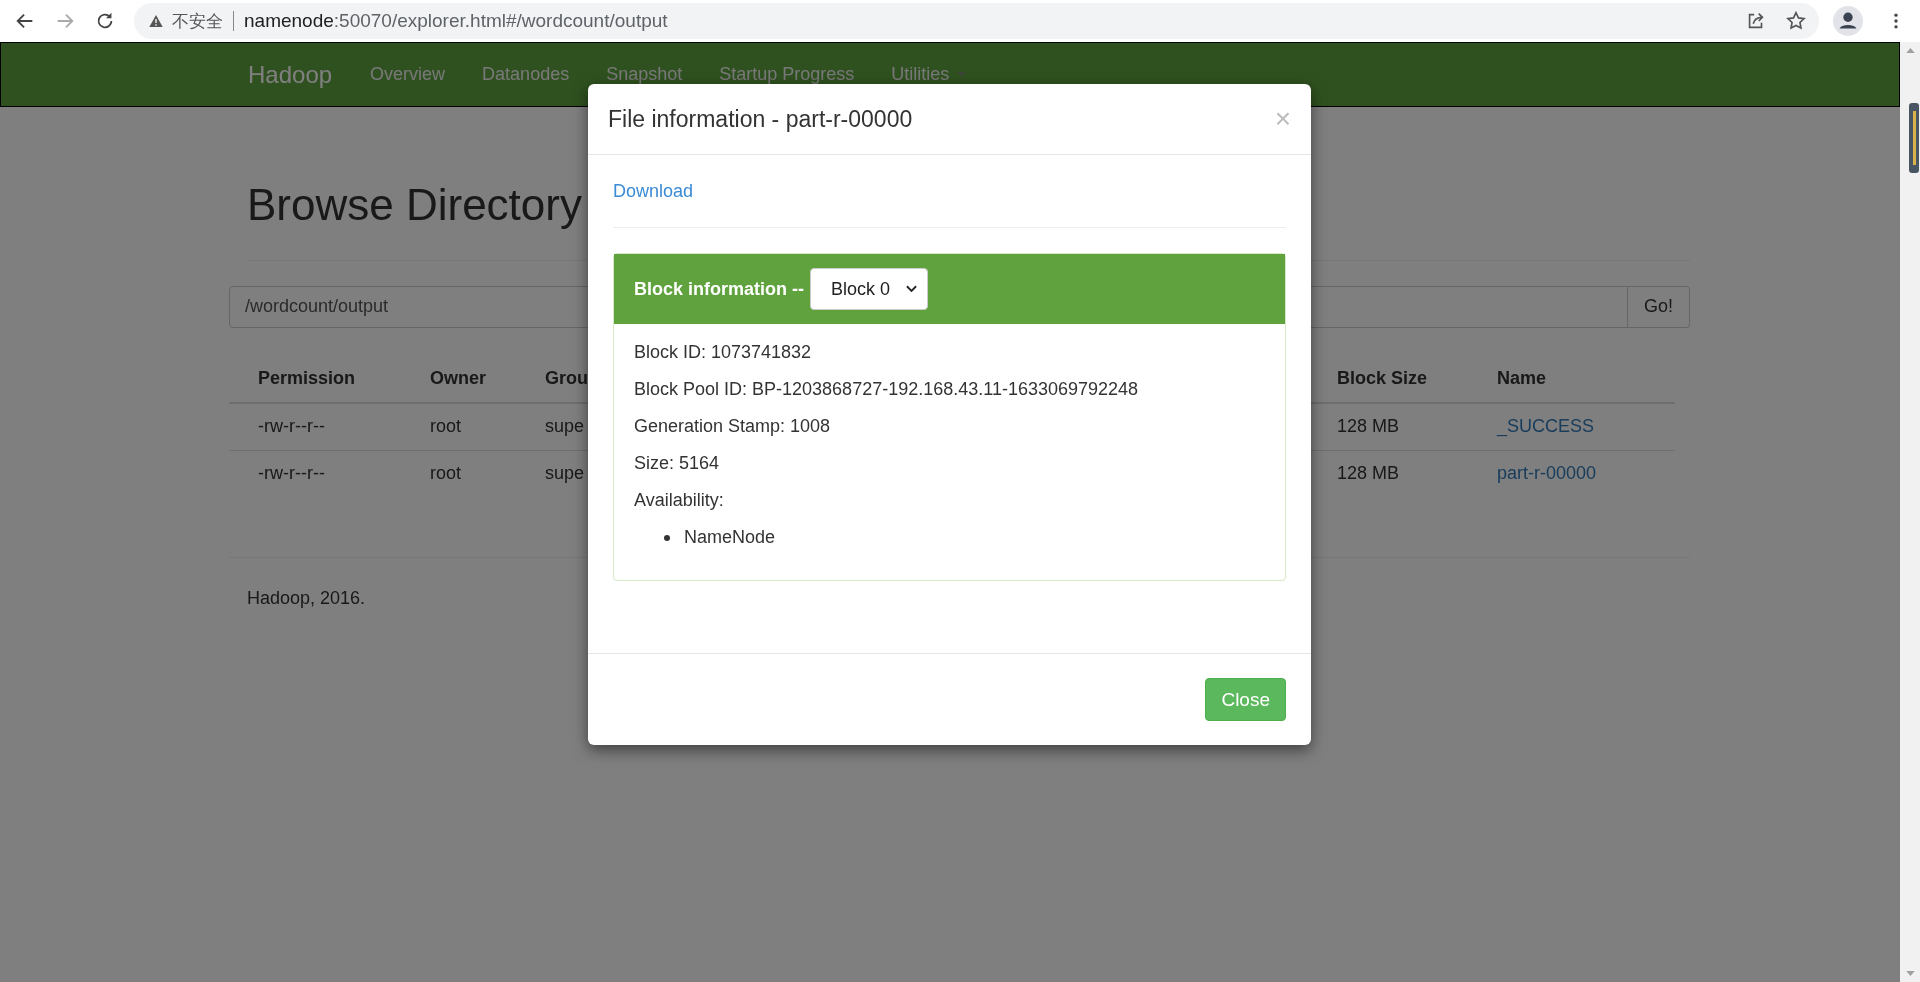 This screenshot has height=982, width=1920. Describe the element at coordinates (307, 598) in the screenshot. I see `footer-text: Hadoop, 2016.` at that location.